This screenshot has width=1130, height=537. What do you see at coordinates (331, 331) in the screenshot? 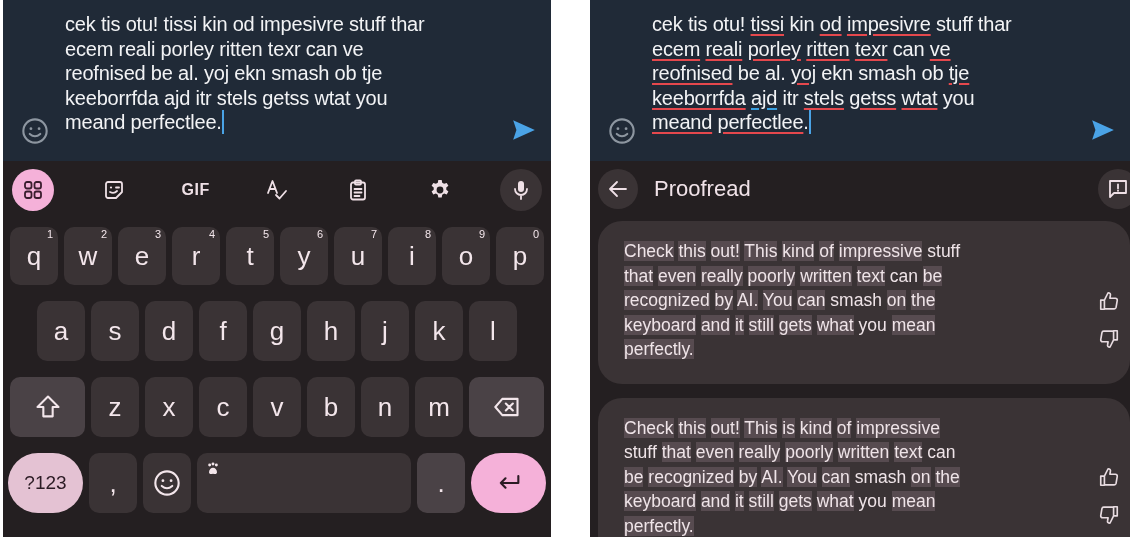
I see `key: h` at bounding box center [331, 331].